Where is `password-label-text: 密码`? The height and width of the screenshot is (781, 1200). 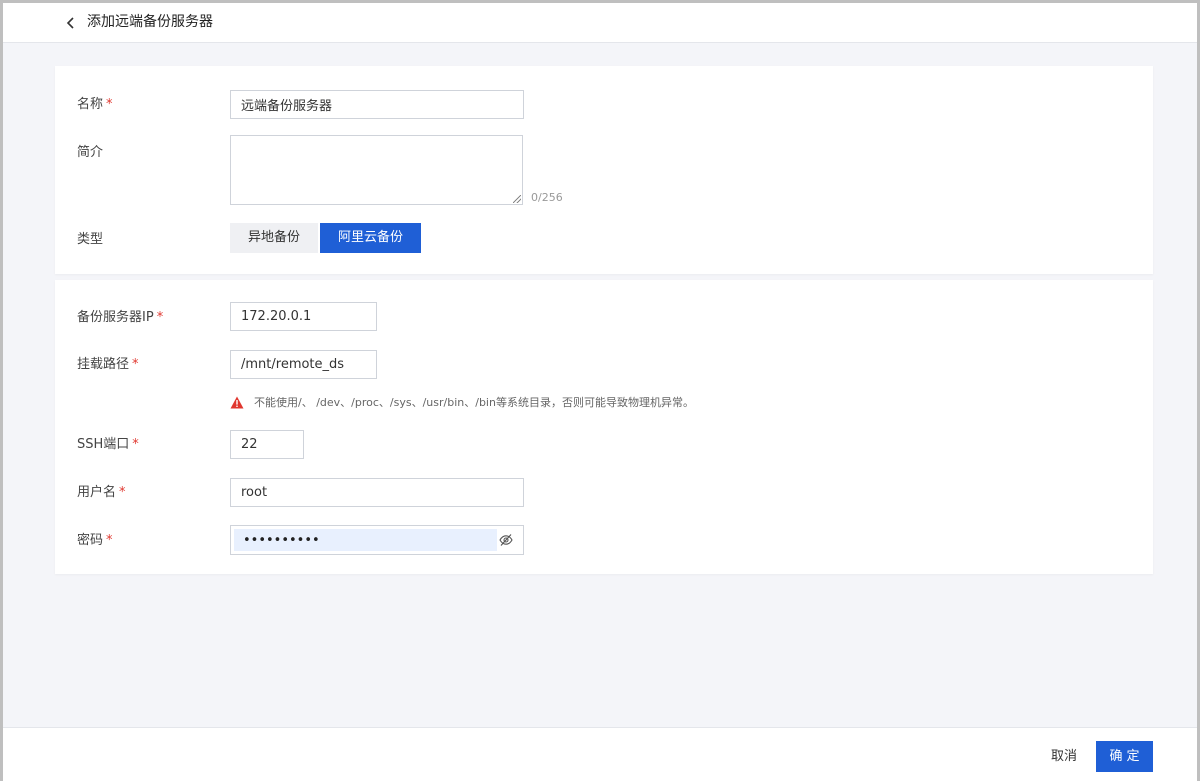 password-label-text: 密码 is located at coordinates (90, 540).